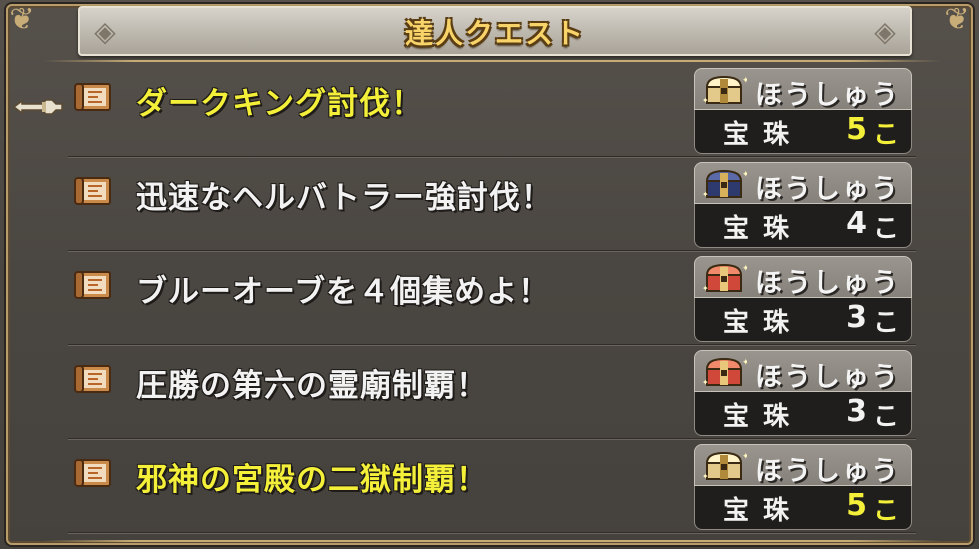  I want to click on blue-chest-icon: ✦ ✦, so click(724, 184).